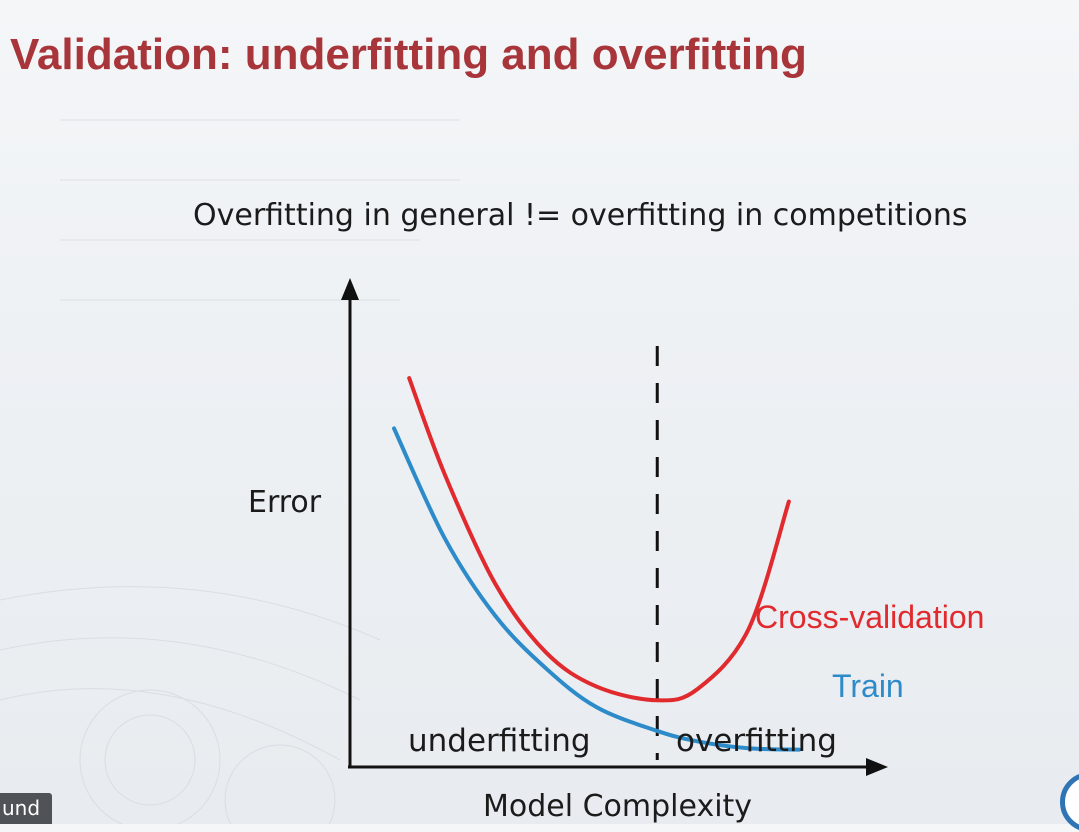  Describe the element at coordinates (499, 741) in the screenshot. I see `region-label-underfitting: underfitting` at that location.